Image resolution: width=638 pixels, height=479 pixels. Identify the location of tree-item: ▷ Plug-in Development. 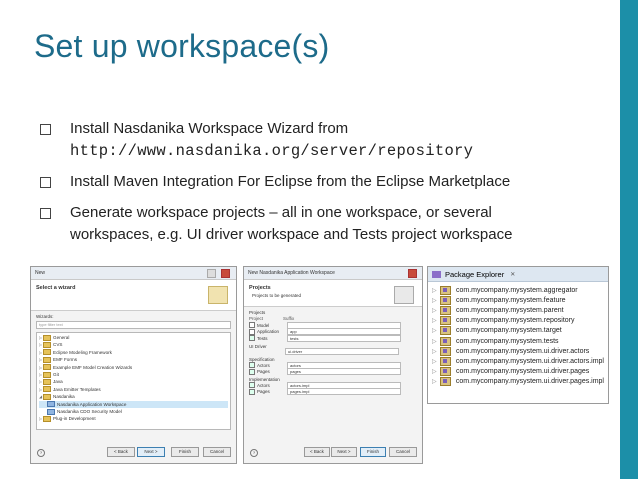
(133, 418).